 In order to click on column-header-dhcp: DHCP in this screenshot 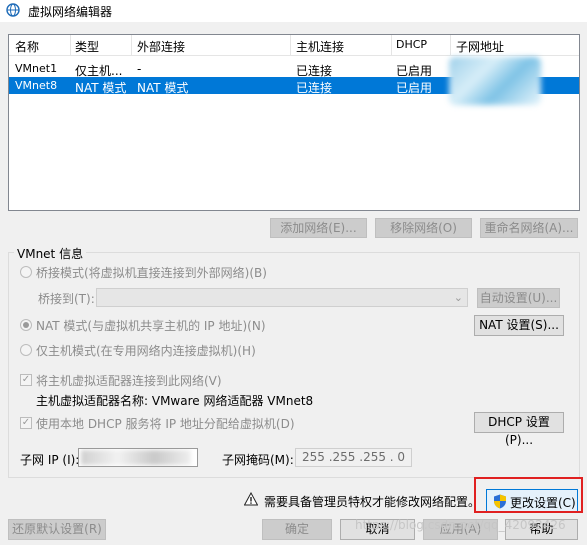, I will do `click(411, 44)`.